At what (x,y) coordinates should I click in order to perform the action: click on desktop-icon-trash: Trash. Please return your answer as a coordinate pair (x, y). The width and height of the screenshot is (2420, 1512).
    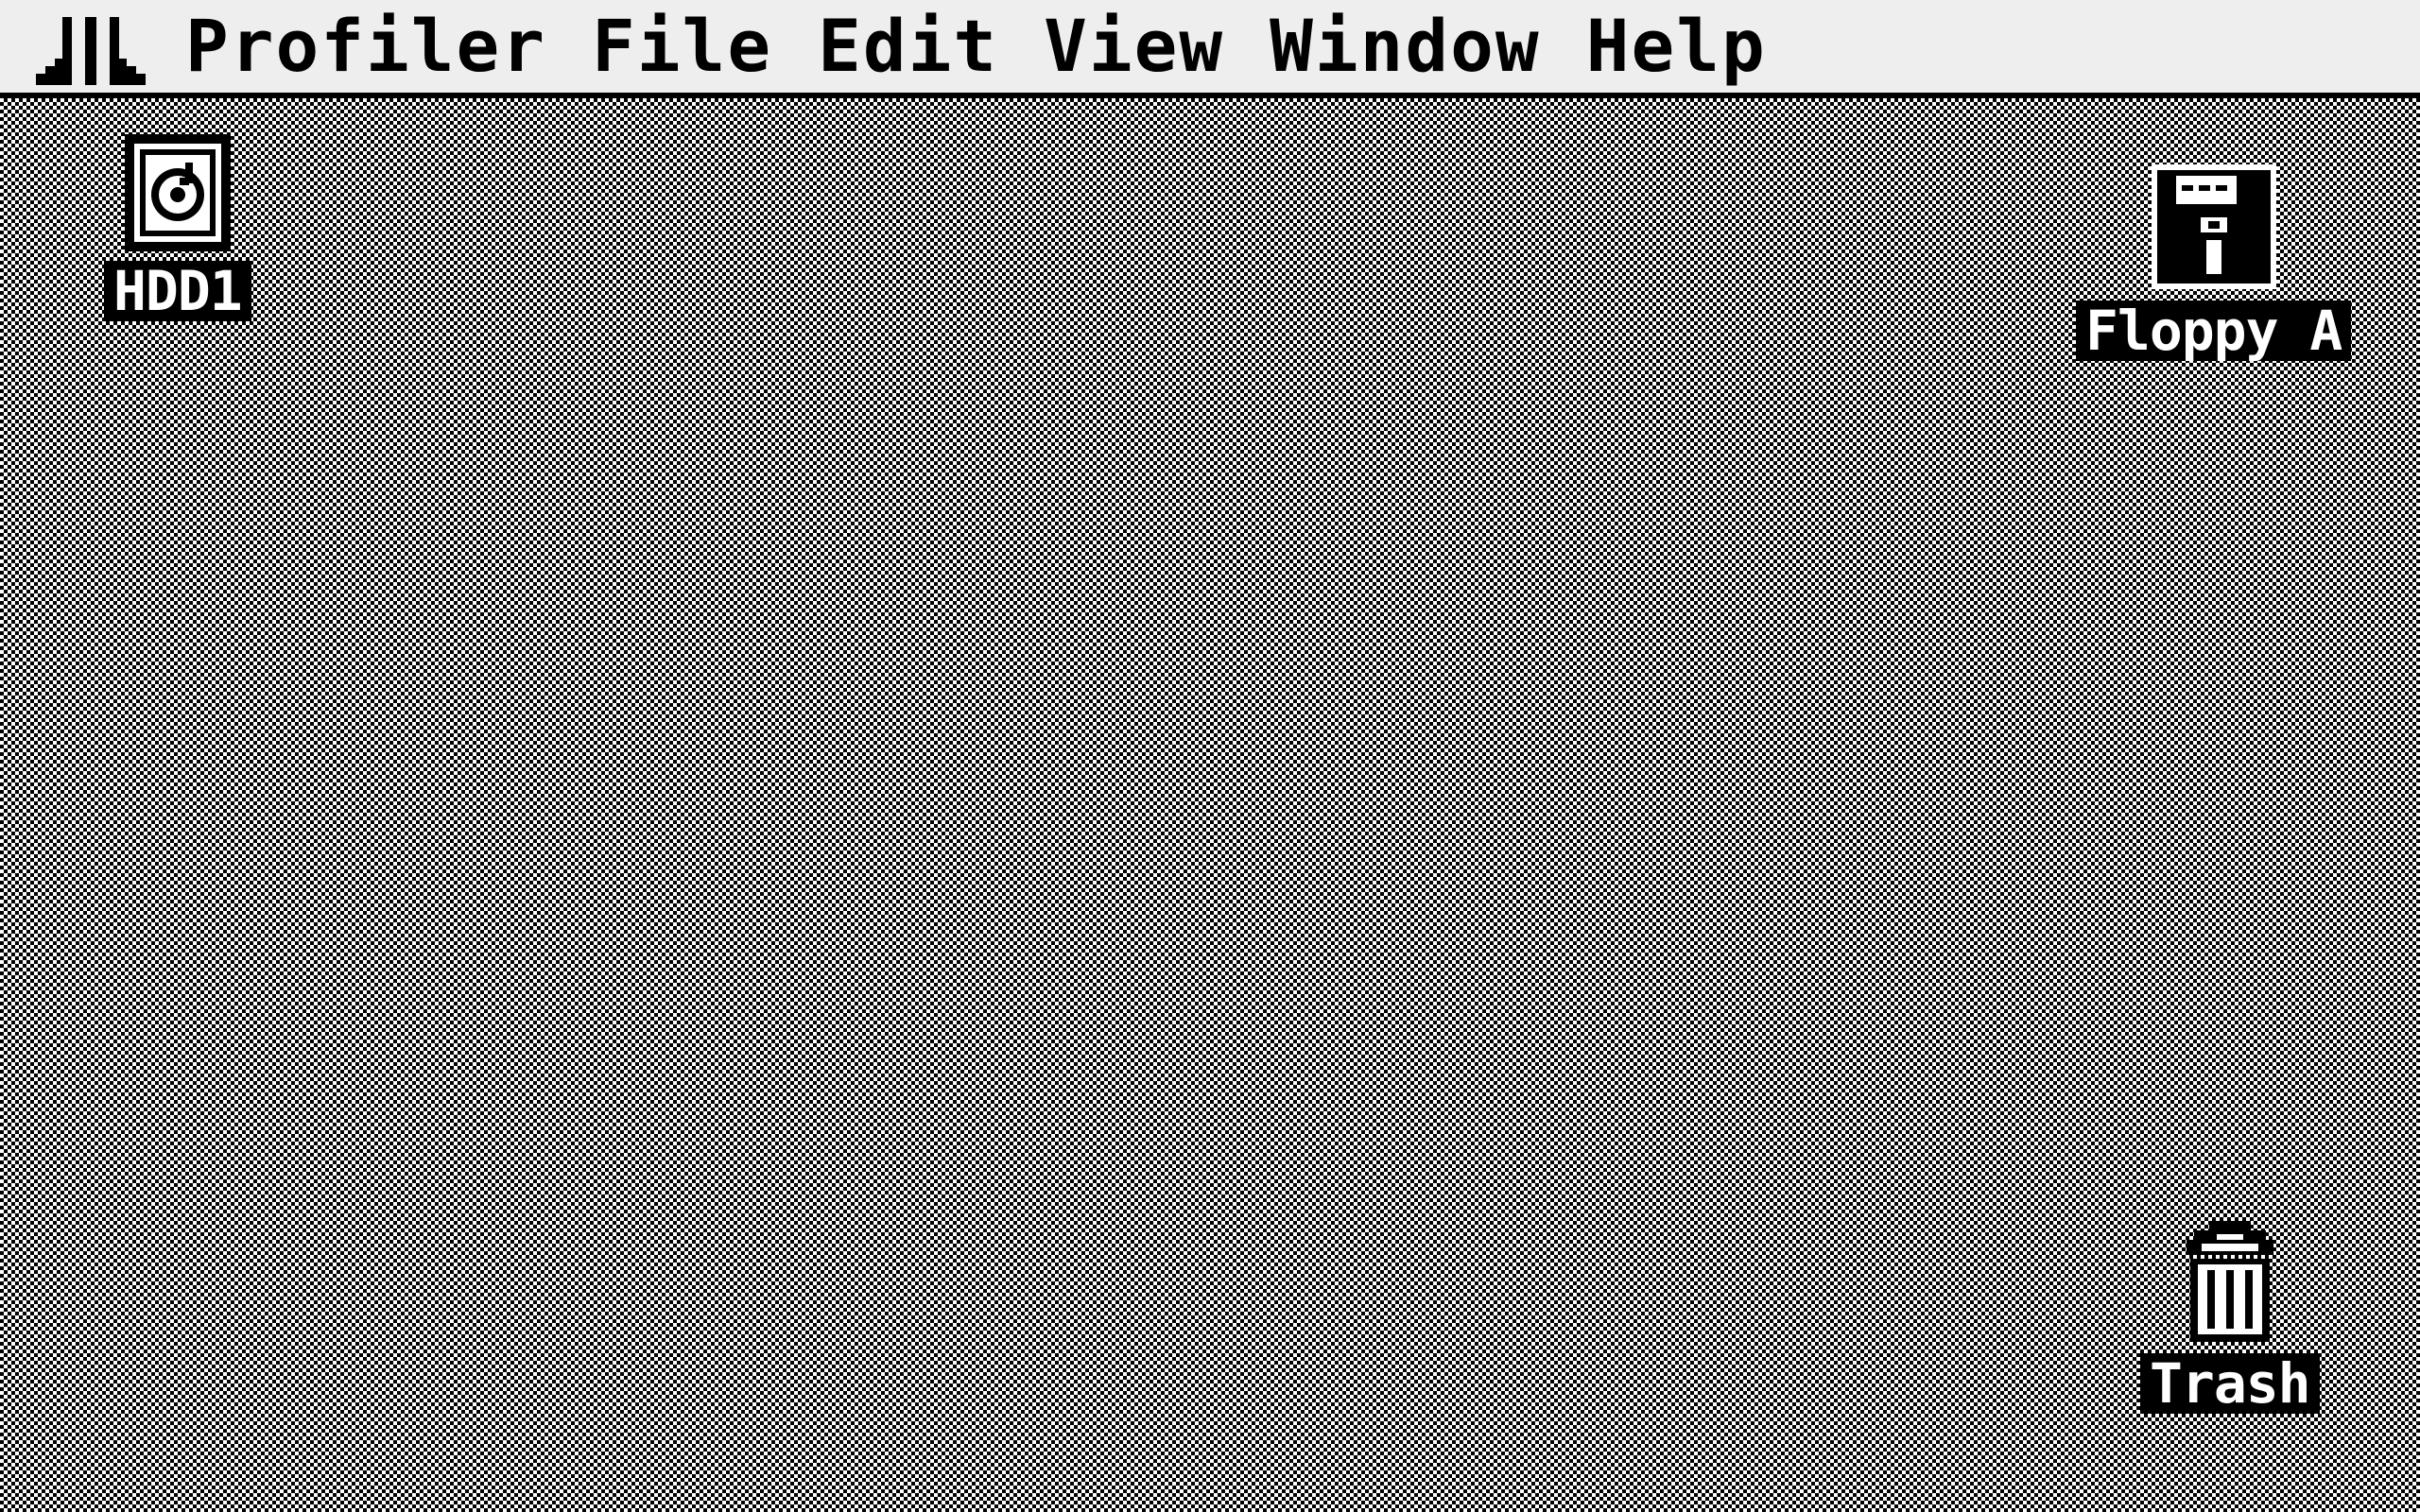
    Looking at the image, I should click on (2230, 1317).